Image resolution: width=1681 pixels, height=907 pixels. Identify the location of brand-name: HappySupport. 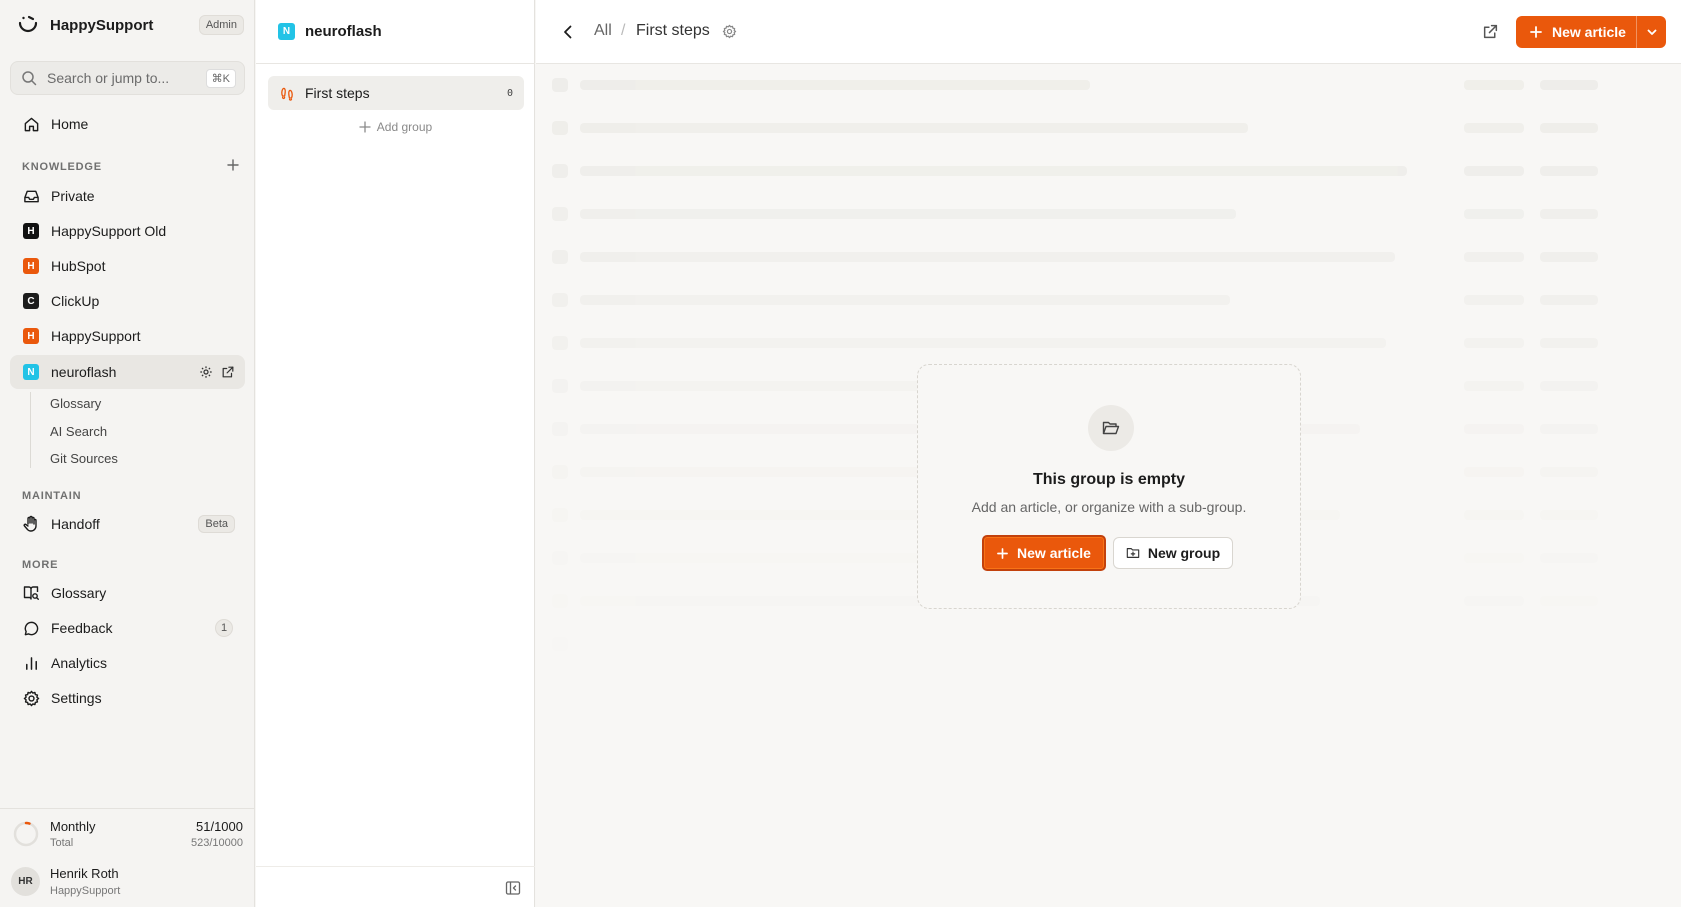
(102, 25).